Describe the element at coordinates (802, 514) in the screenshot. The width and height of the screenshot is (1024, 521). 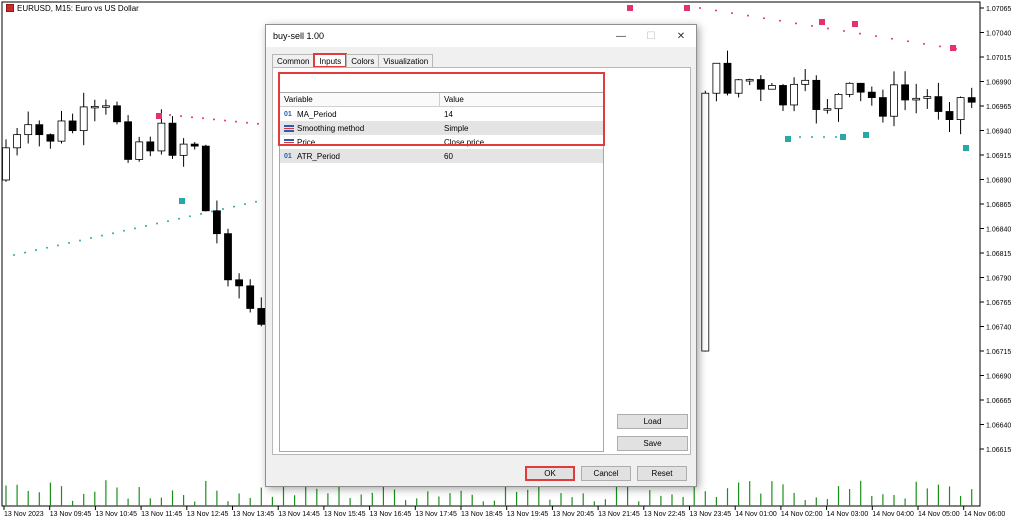
I see `time-label: 14 Nov 02:00` at that location.